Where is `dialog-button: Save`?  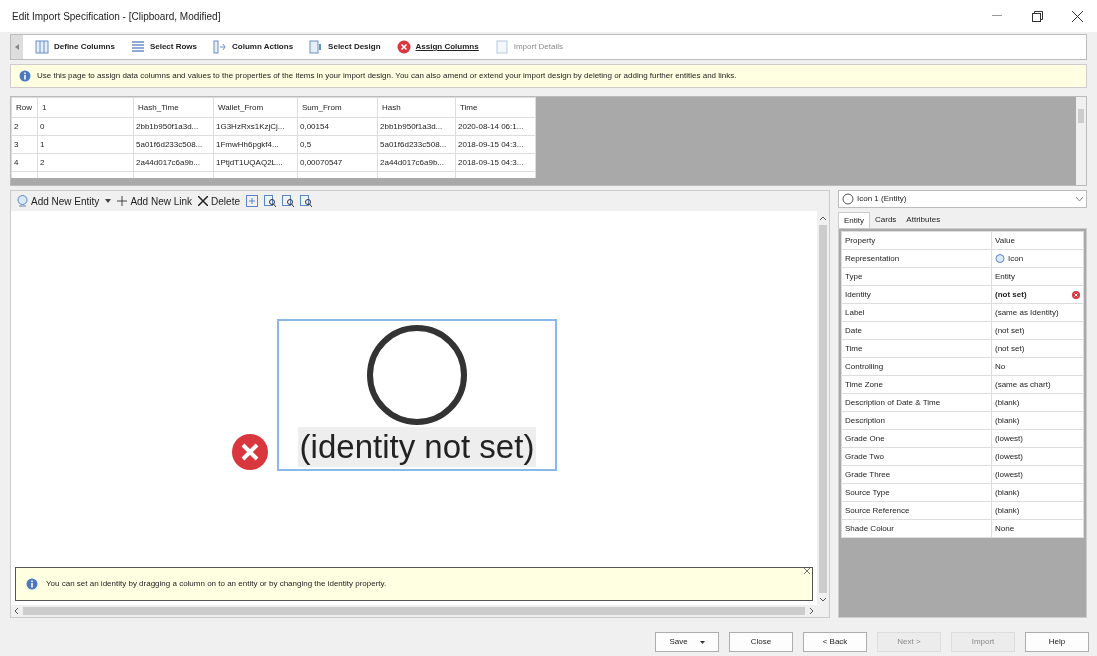
dialog-button: Save is located at coordinates (687, 642).